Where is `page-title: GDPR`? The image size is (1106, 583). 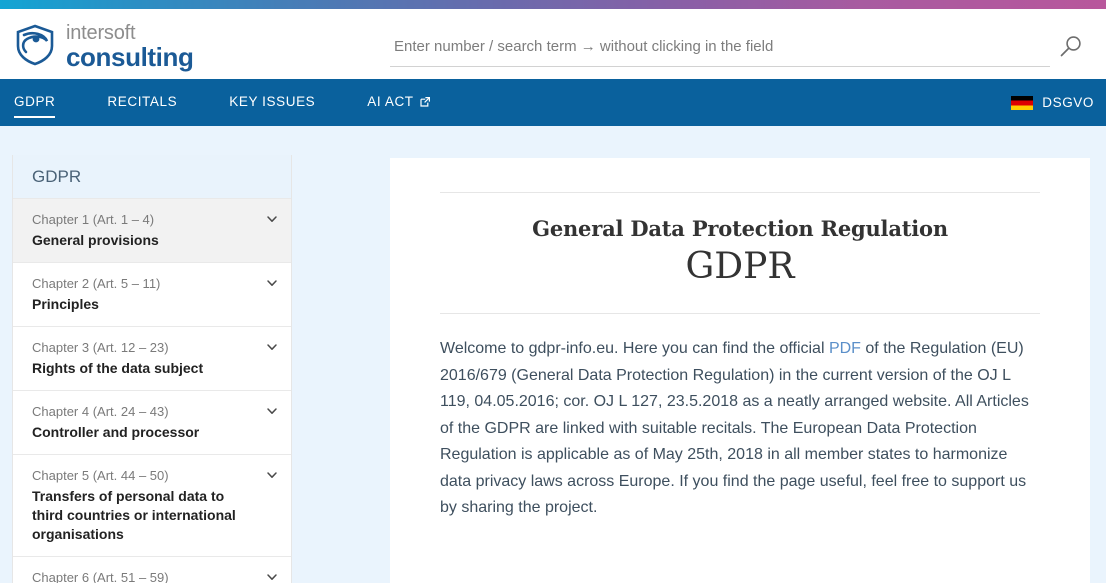
page-title: GDPR is located at coordinates (740, 266).